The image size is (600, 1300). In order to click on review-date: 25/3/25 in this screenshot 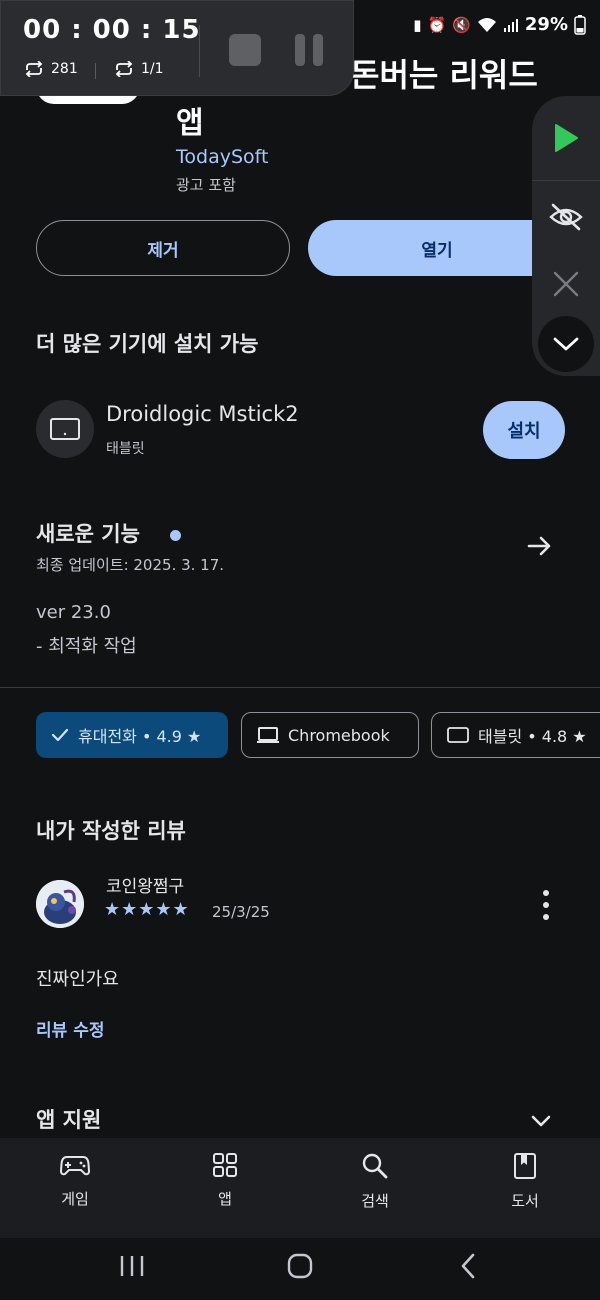, I will do `click(241, 912)`.